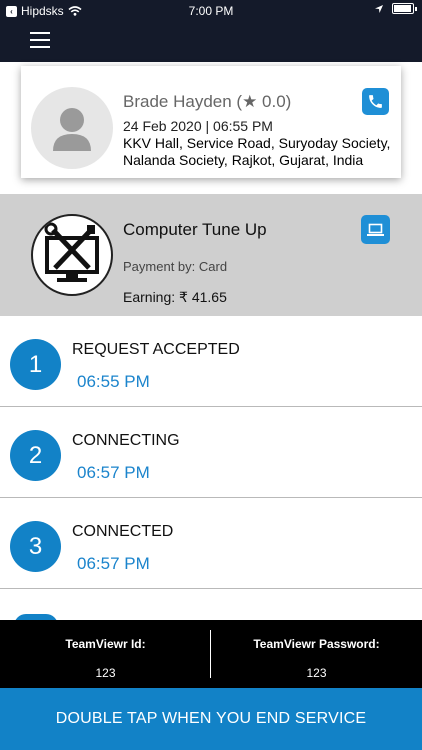 This screenshot has width=422, height=750. I want to click on step-number: 1, so click(35, 364).